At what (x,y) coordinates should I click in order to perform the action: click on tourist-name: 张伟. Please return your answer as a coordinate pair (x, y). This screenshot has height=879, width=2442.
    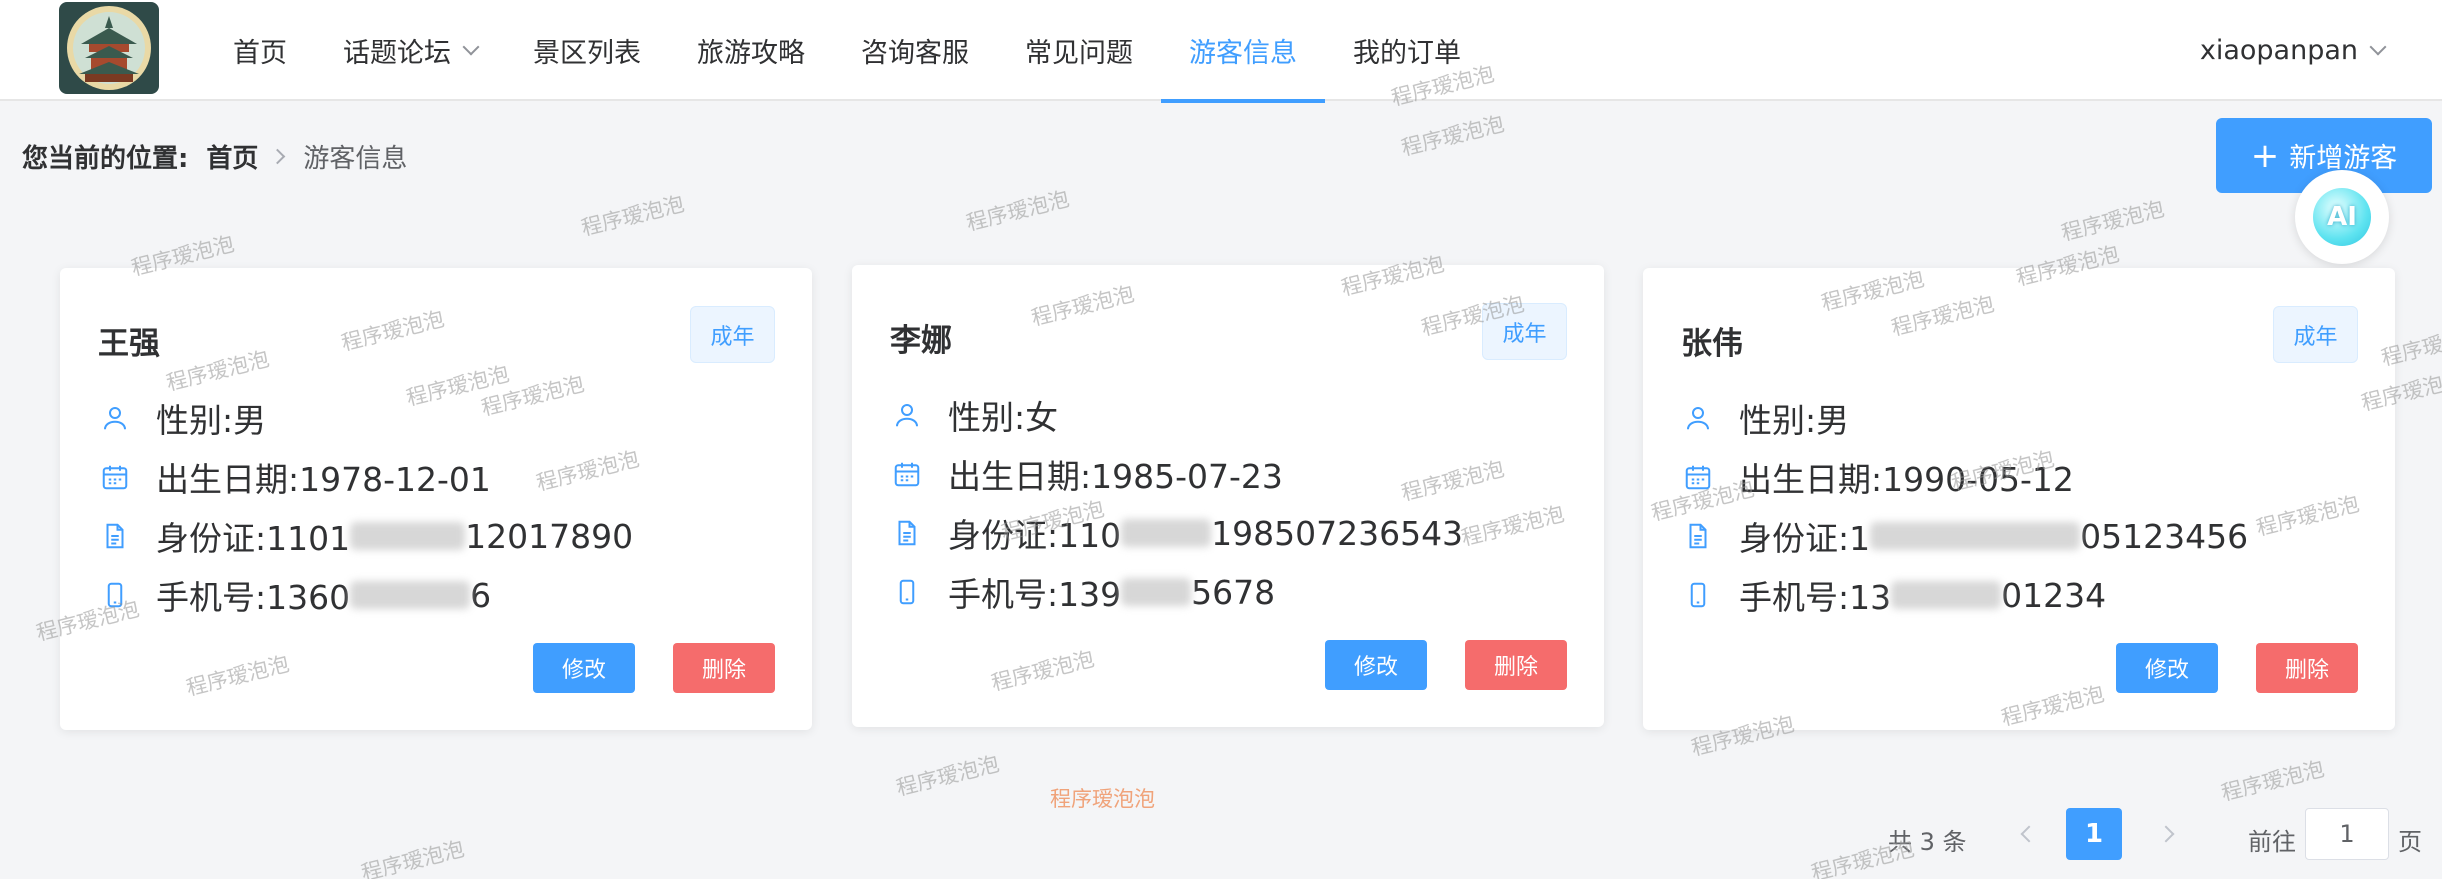
    Looking at the image, I should click on (1712, 344).